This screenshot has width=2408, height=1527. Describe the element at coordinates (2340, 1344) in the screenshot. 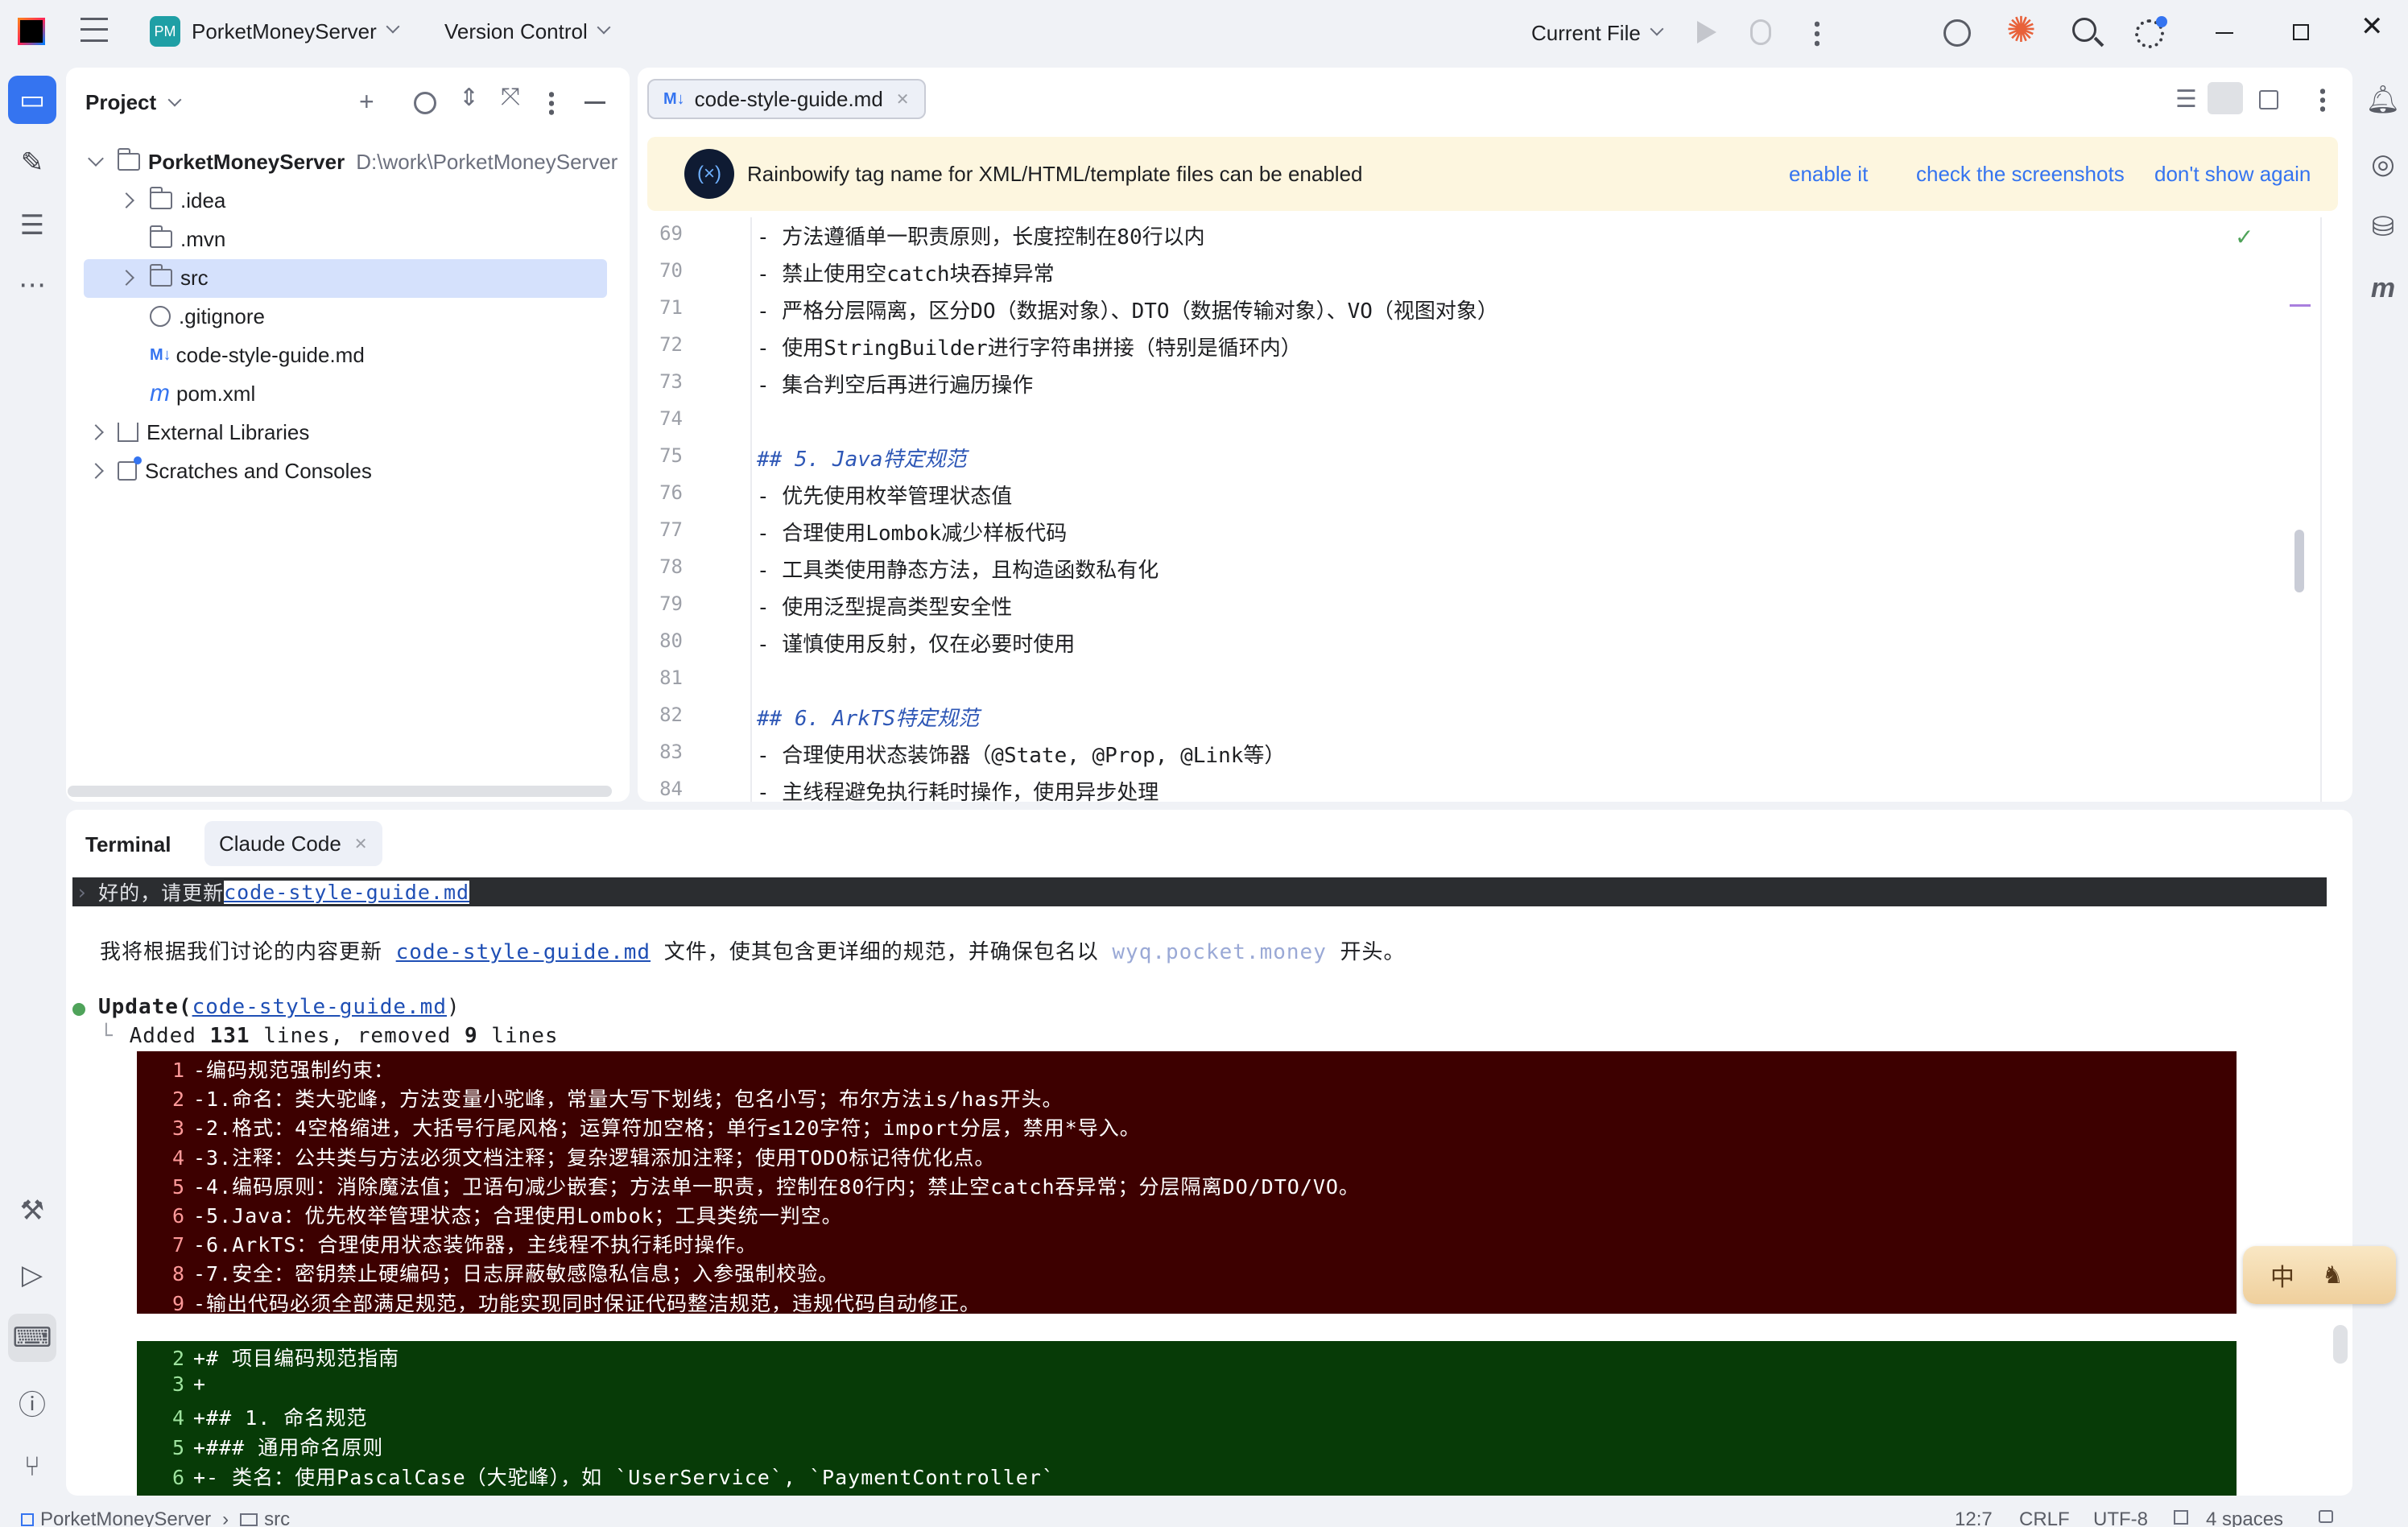

I see `terminal-scrollbar-thumb` at that location.